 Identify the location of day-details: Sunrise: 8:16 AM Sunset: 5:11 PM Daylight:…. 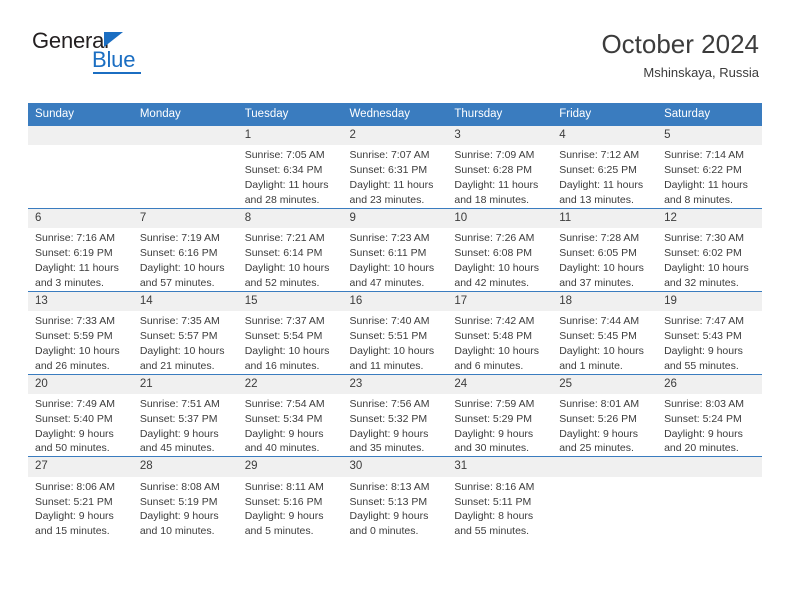
(499, 508).